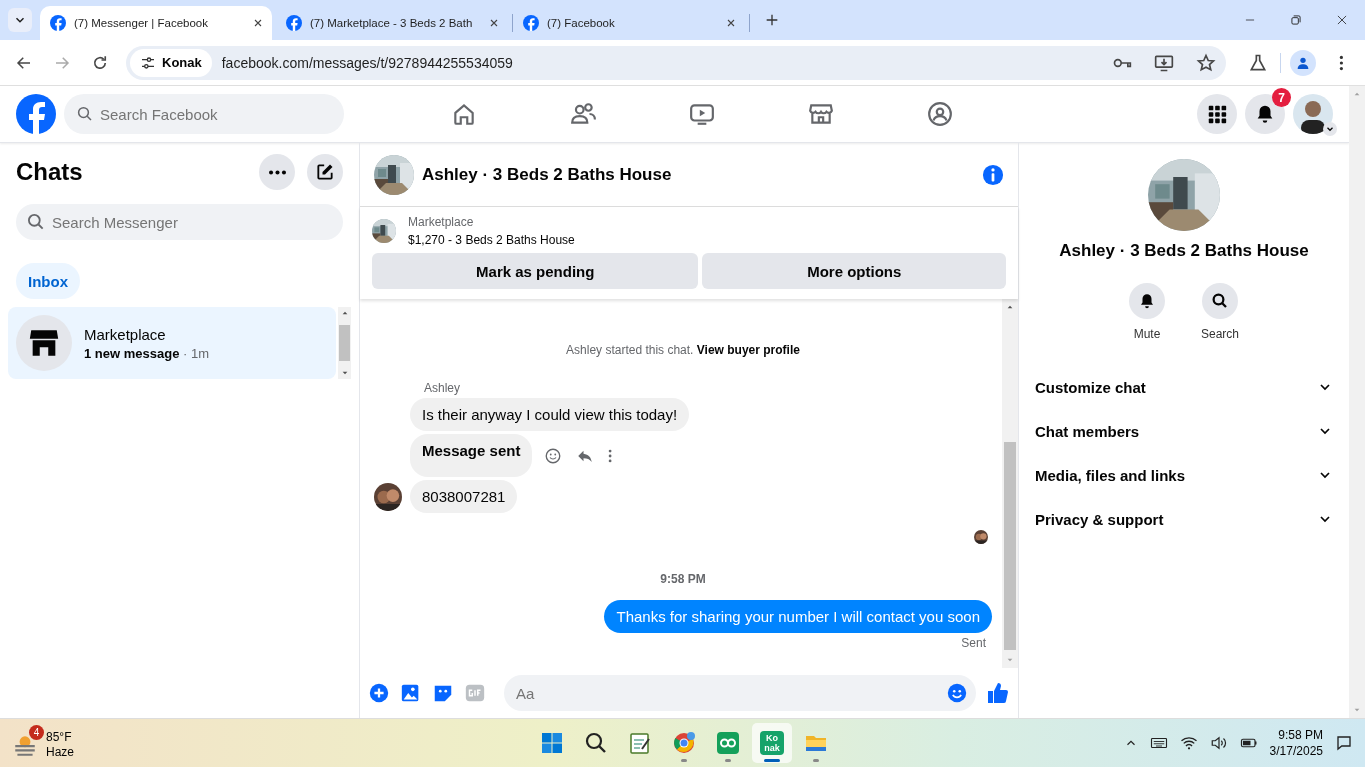 The width and height of the screenshot is (1365, 767). I want to click on chat-notice: Ashley started this chat. View buyer profile, so click(683, 350).